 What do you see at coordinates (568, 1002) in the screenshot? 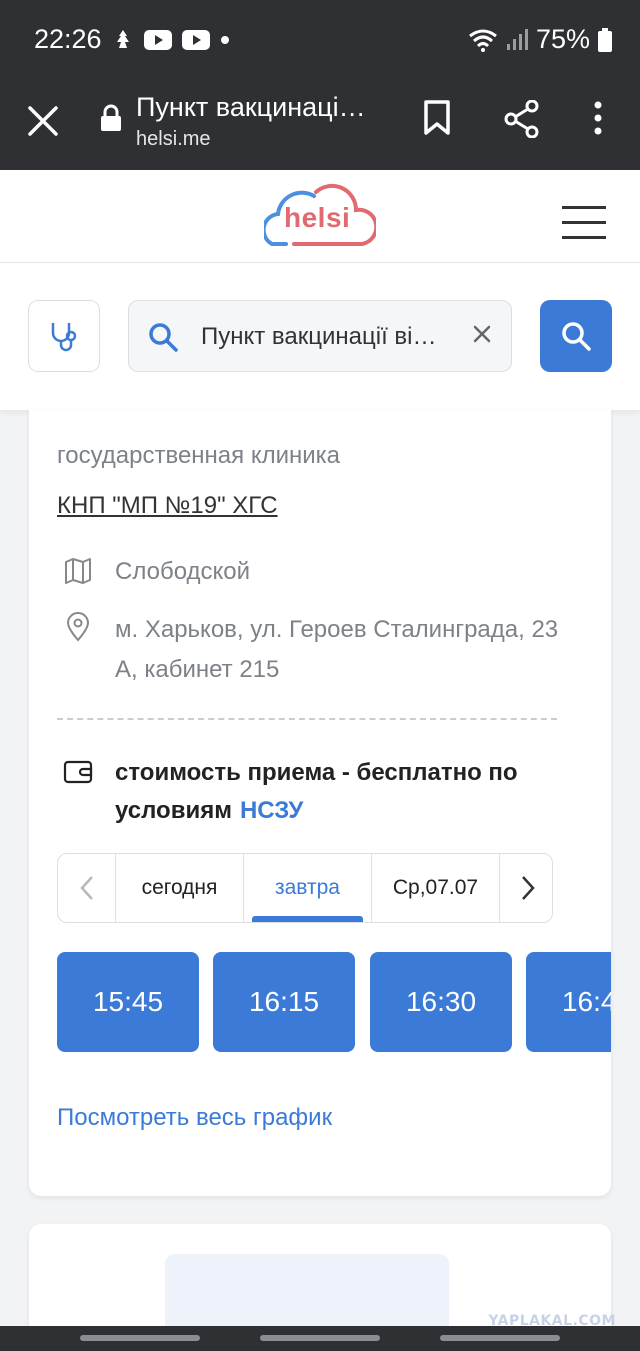
I see `time-slot-button: 16:45` at bounding box center [568, 1002].